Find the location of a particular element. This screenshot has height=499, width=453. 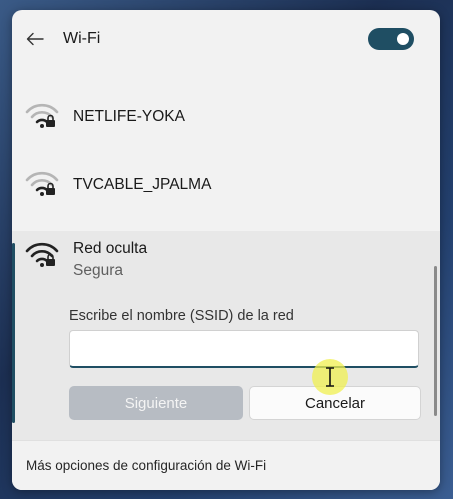

mouse-cursor-highlight is located at coordinates (330, 377).